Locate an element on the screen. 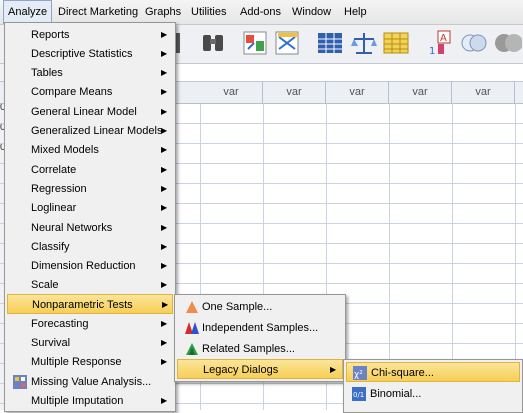 The height and width of the screenshot is (413, 523). one-sample-icon is located at coordinates (192, 307).